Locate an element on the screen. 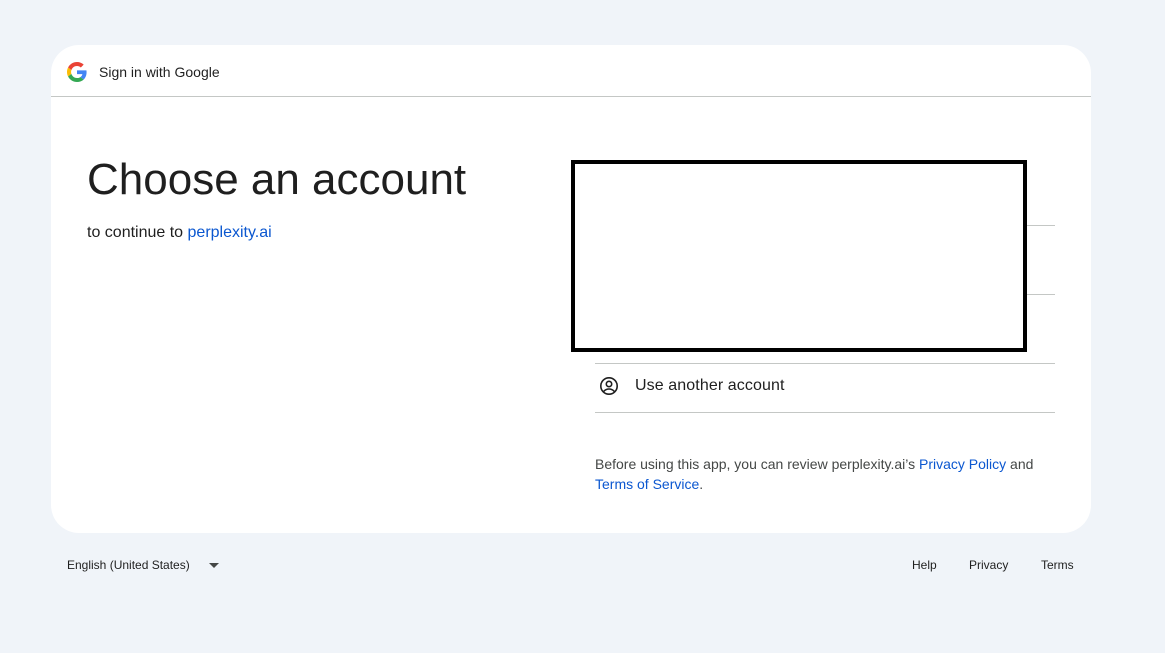 Image resolution: width=1165 pixels, height=653 pixels. footer-privacy-link: Privacy is located at coordinates (988, 565).